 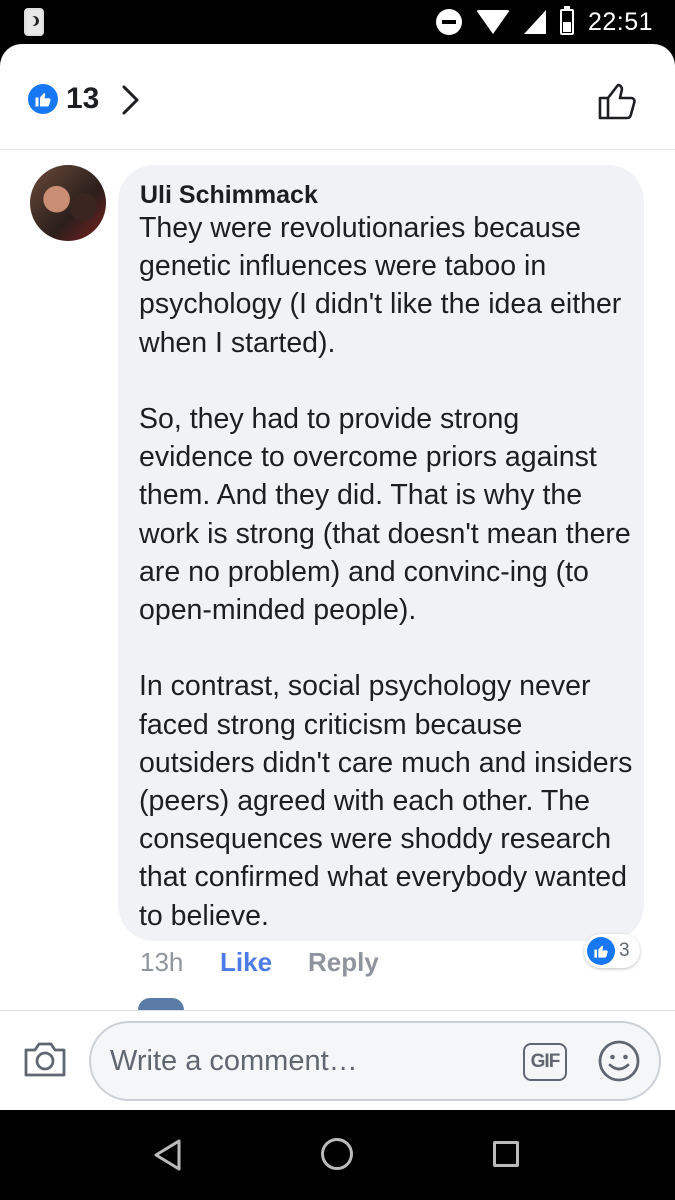 I want to click on gif-icon: GIF, so click(x=545, y=1062).